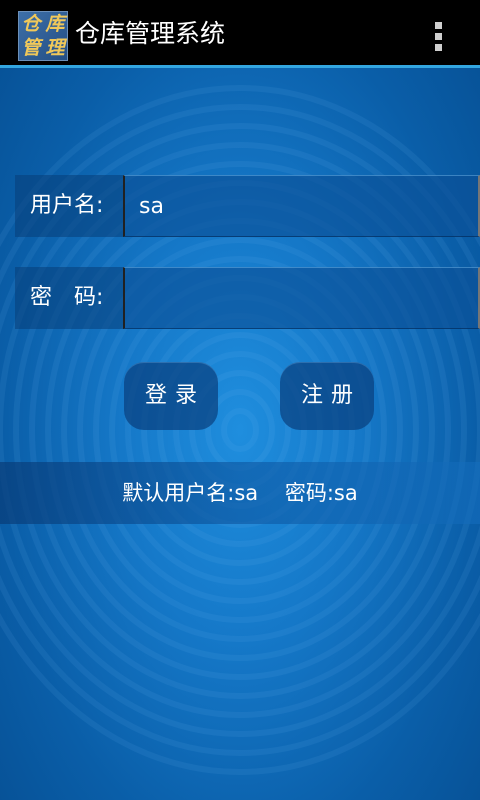 The height and width of the screenshot is (800, 480). I want to click on username-row: 用户名:, so click(247, 206).